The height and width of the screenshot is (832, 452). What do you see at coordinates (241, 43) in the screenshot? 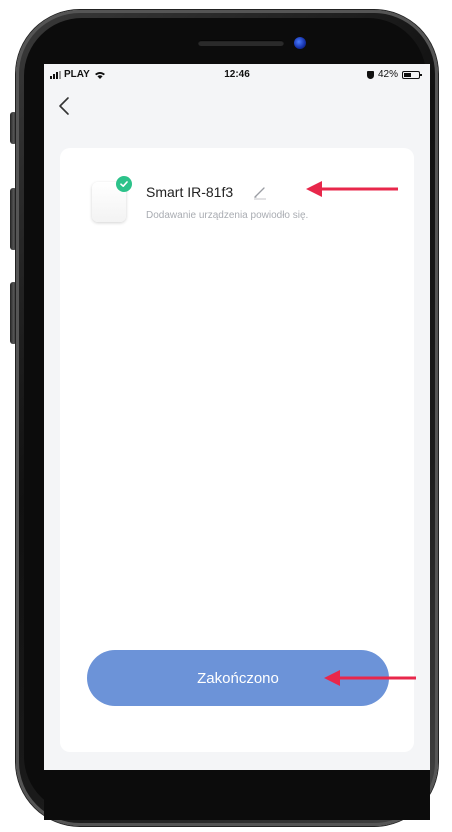
I see `speaker-grille` at bounding box center [241, 43].